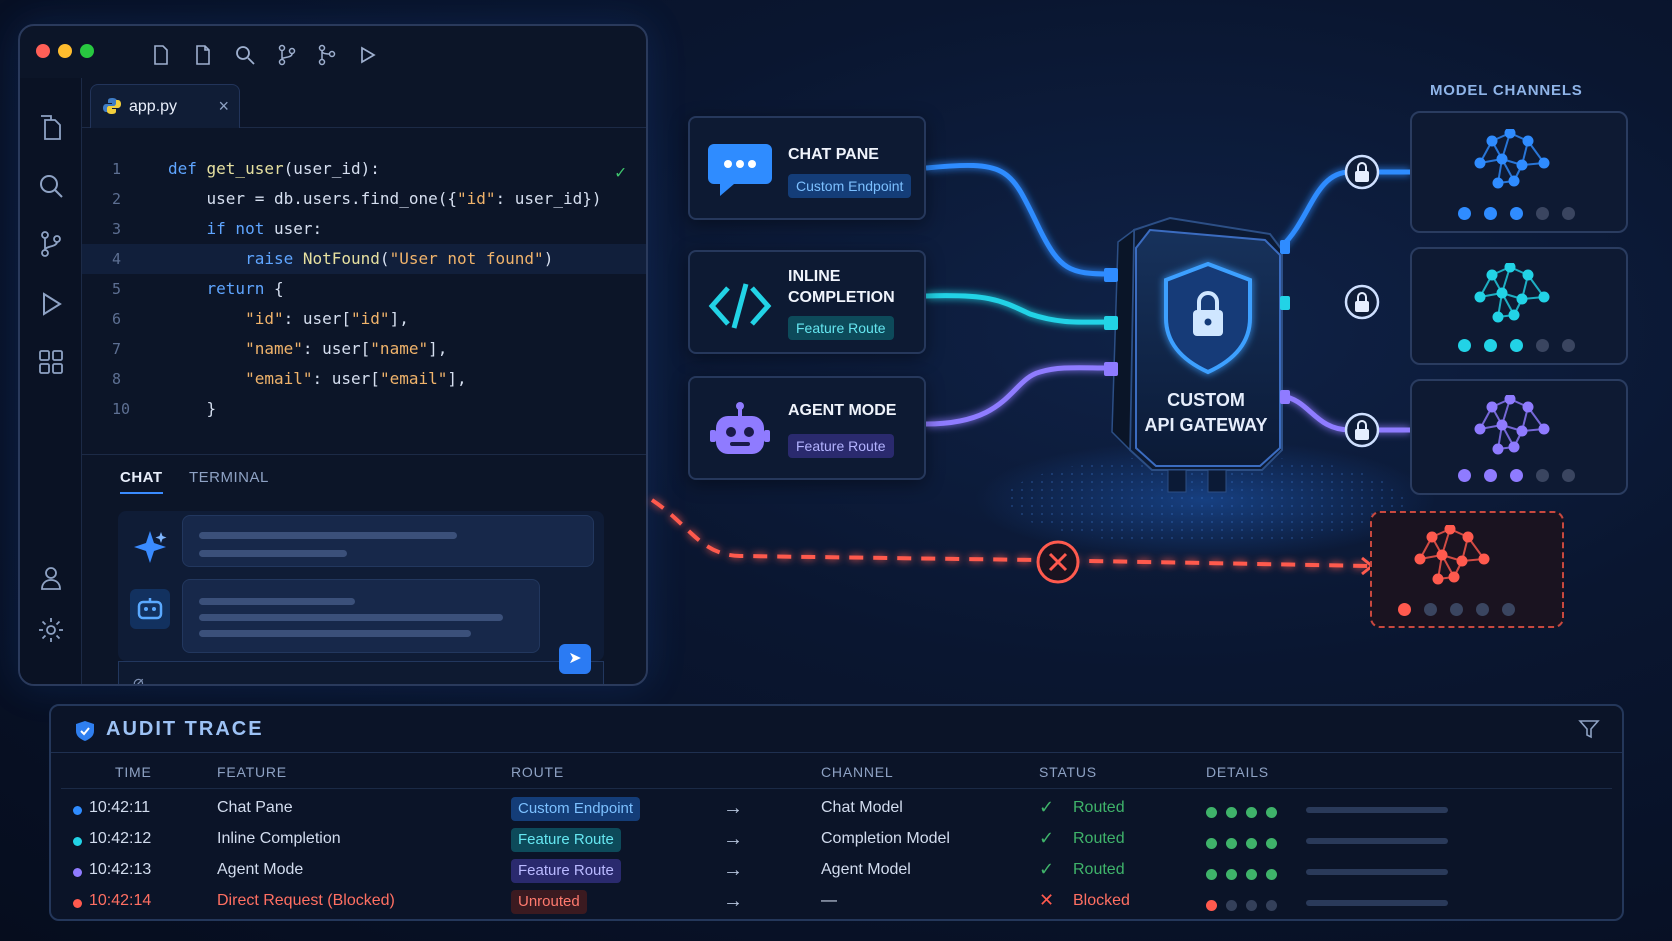 The width and height of the screenshot is (1672, 941). I want to click on row-bullet, so click(77, 810).